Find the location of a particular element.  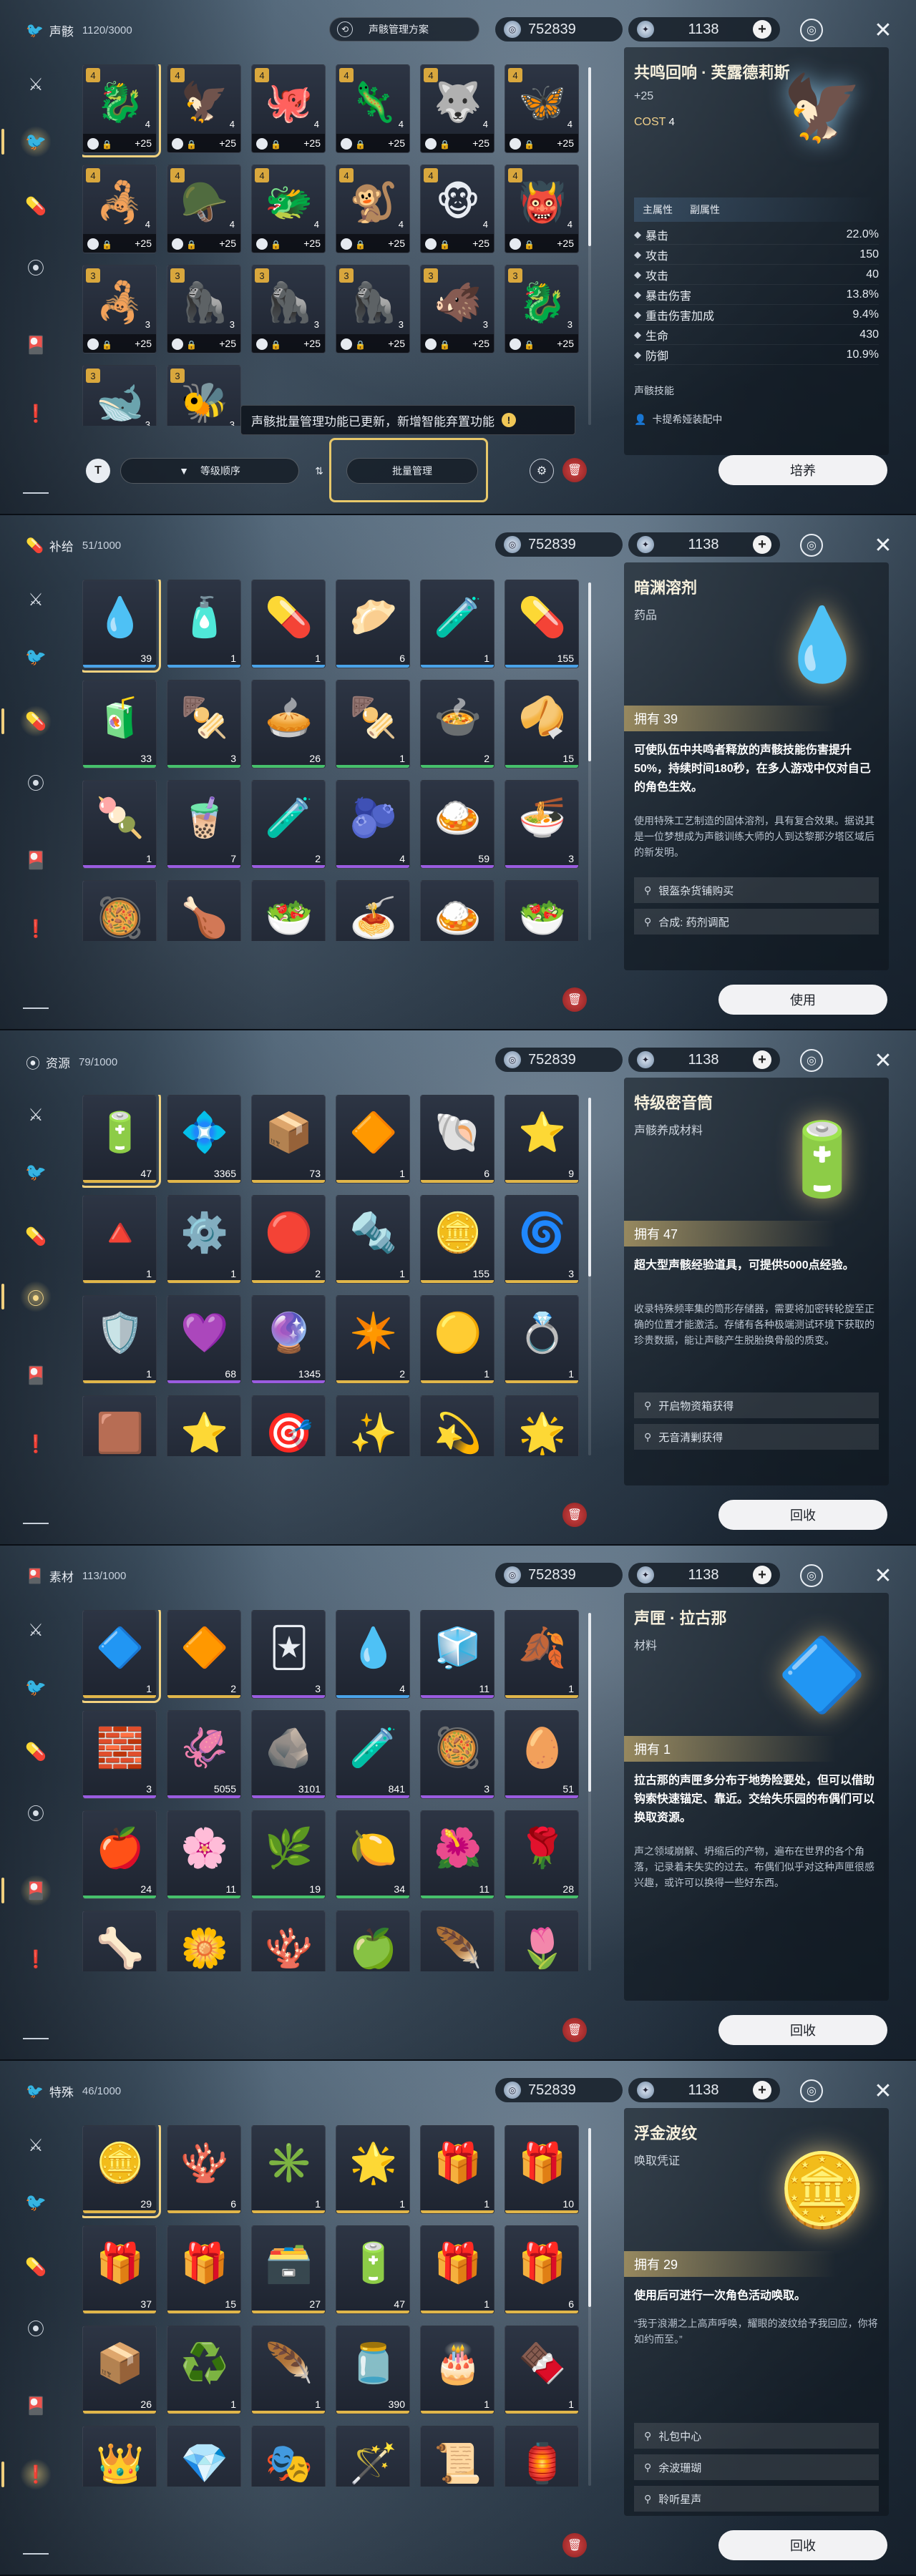

item-source: ⚲ 无音清剿获得 is located at coordinates (756, 1437).